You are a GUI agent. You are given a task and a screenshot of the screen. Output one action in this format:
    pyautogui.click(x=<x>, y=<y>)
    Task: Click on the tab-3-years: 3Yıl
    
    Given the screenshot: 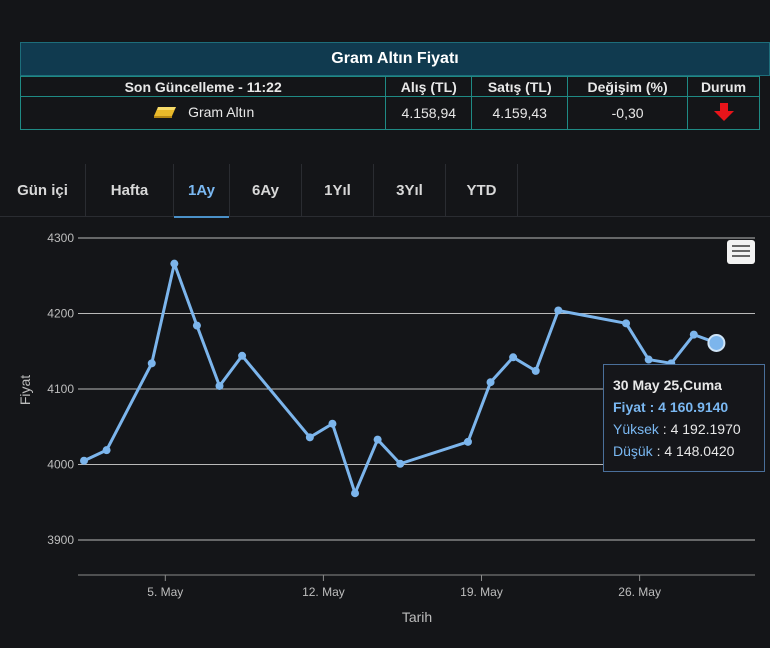 What is the action you would take?
    pyautogui.click(x=410, y=190)
    